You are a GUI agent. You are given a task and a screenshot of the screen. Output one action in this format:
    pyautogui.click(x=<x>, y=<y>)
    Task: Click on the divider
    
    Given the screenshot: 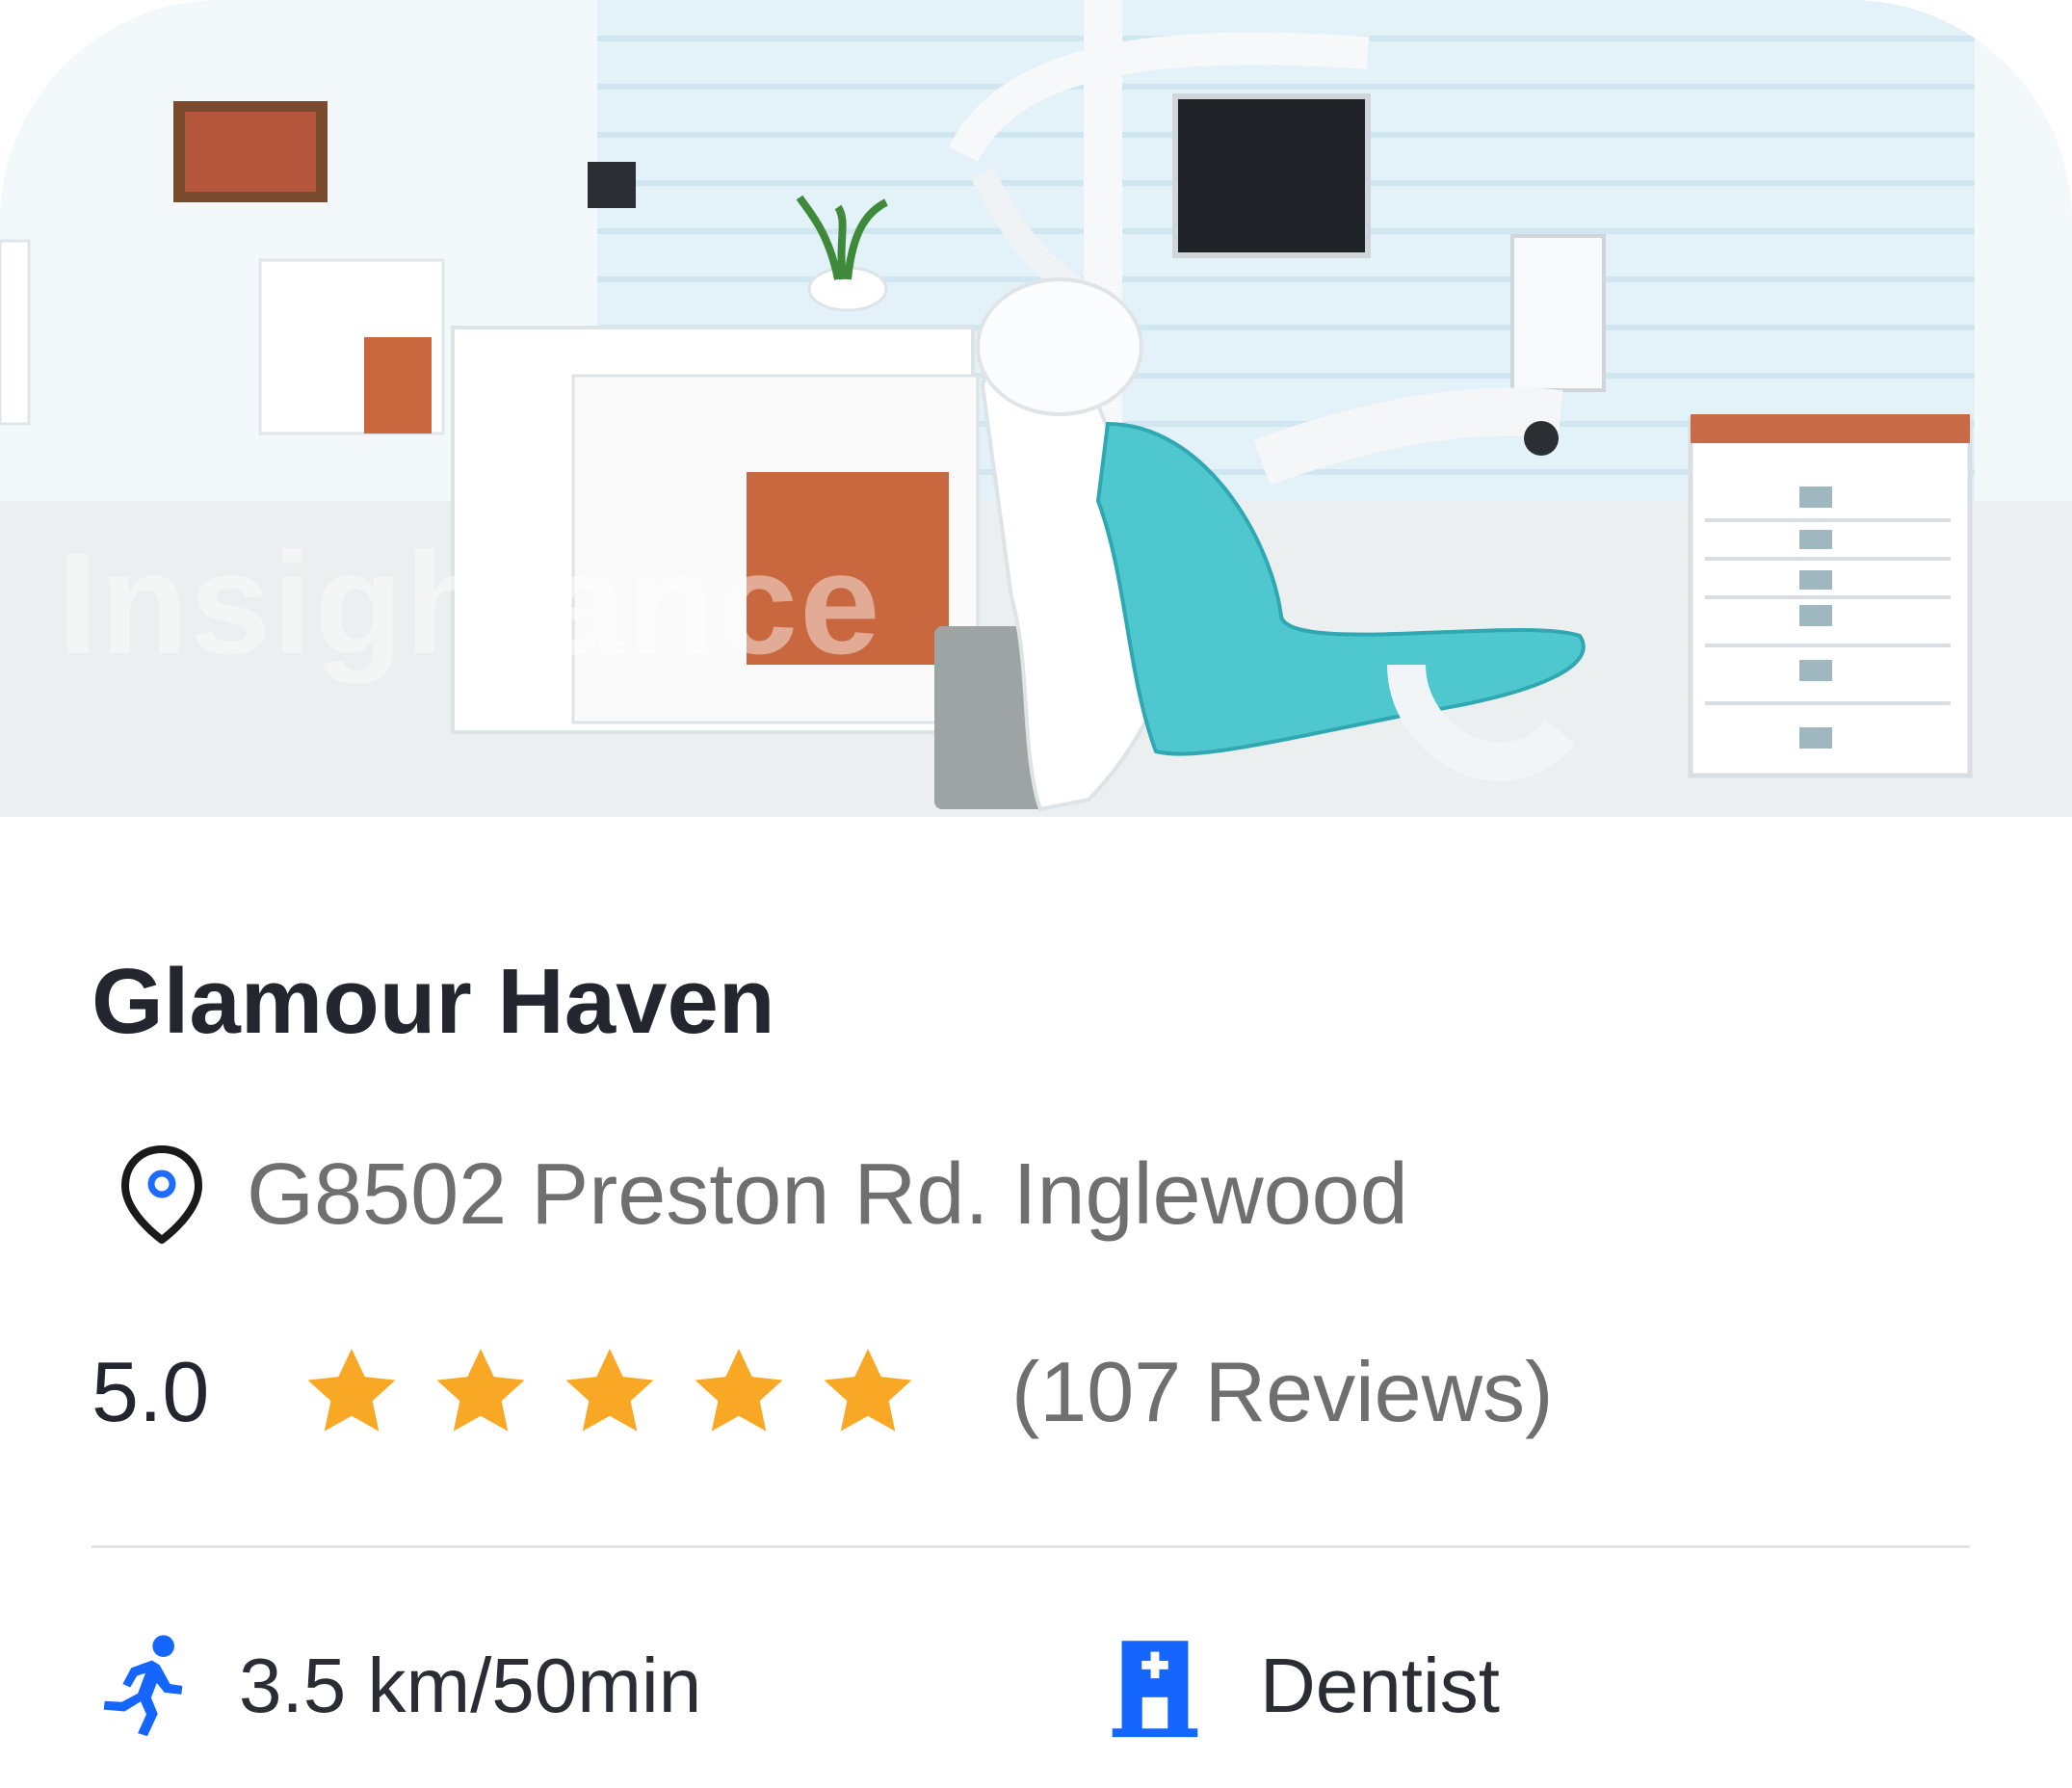 What is the action you would take?
    pyautogui.click(x=1031, y=1546)
    